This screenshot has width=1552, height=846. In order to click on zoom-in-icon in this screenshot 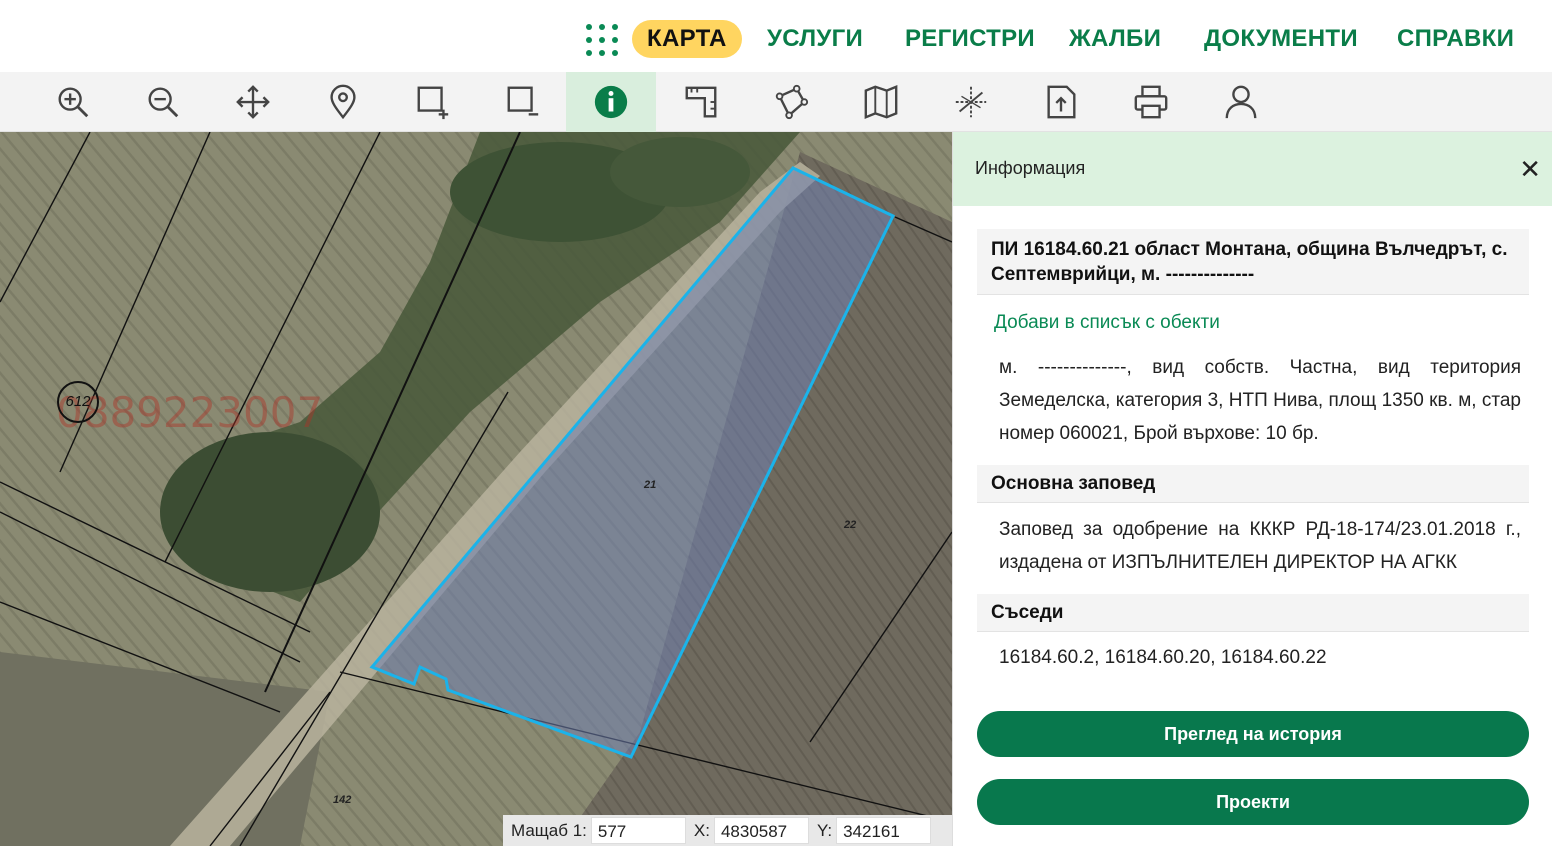, I will do `click(73, 102)`.